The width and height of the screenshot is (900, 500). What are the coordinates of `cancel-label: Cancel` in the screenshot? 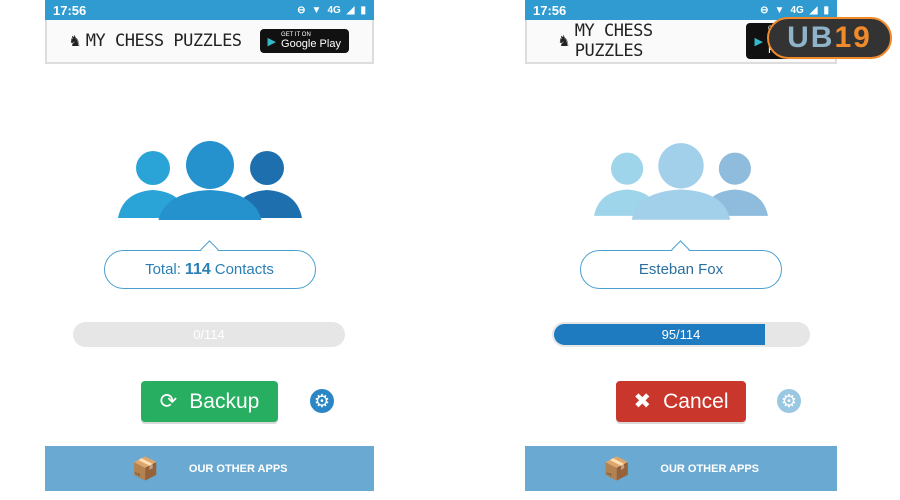 It's located at (696, 401).